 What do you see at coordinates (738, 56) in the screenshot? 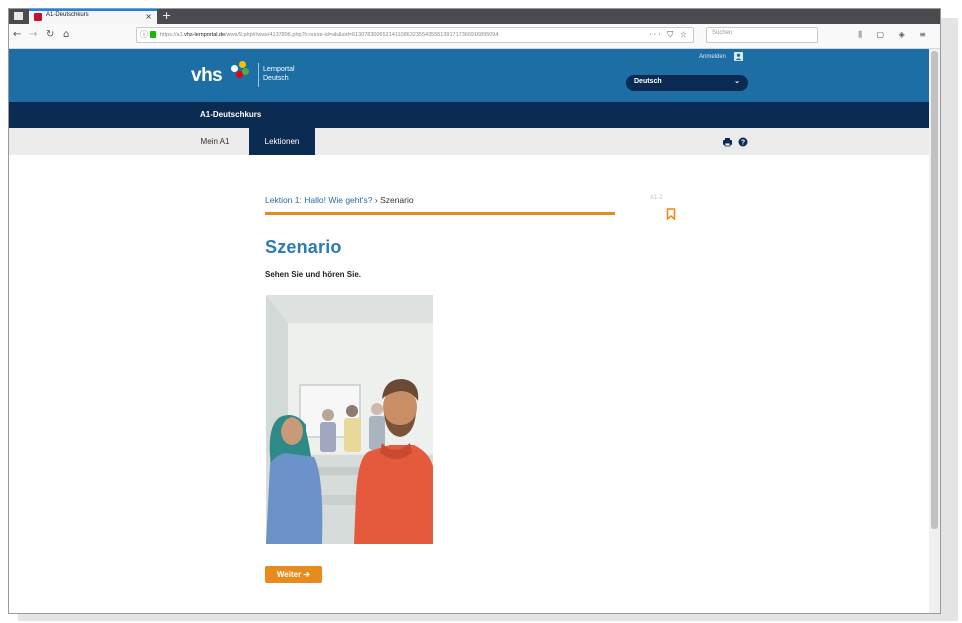
I see `user-icon` at bounding box center [738, 56].